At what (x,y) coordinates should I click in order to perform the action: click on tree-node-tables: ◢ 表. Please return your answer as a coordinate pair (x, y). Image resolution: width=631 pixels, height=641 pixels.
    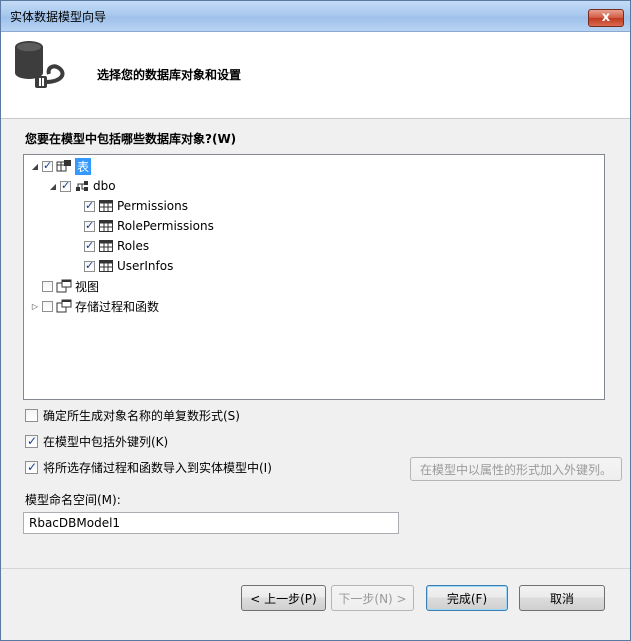
    Looking at the image, I should click on (61, 166).